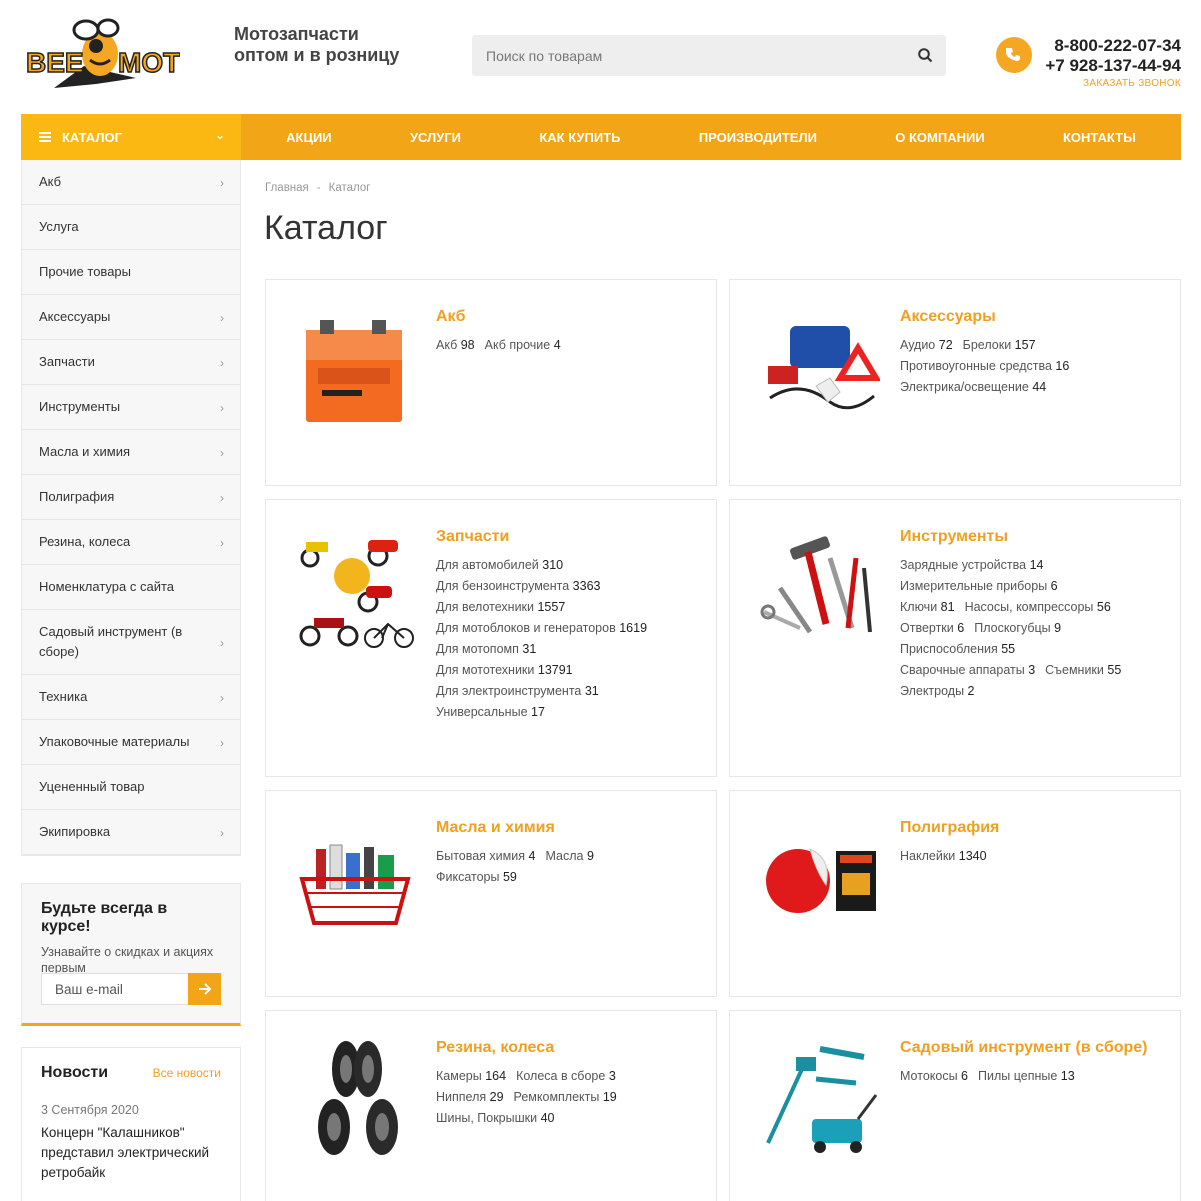 The height and width of the screenshot is (1201, 1201). Describe the element at coordinates (925, 55) in the screenshot. I see `search-button` at that location.